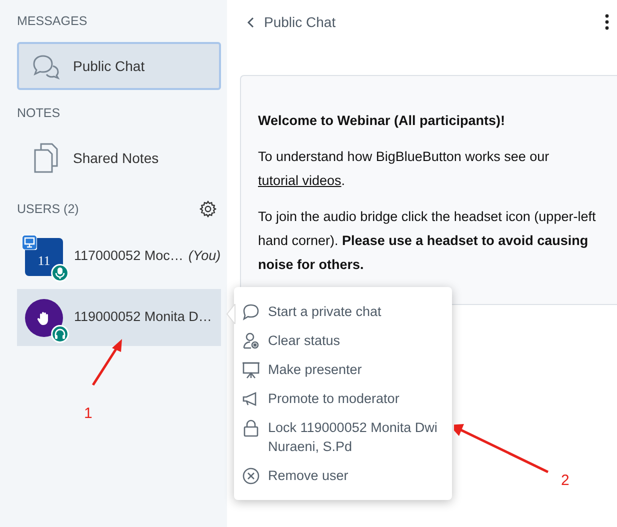 The height and width of the screenshot is (527, 617). I want to click on menu-item: Lock 119000052 Monita Dwi Nuraeni, S.Pd, so click(343, 437).